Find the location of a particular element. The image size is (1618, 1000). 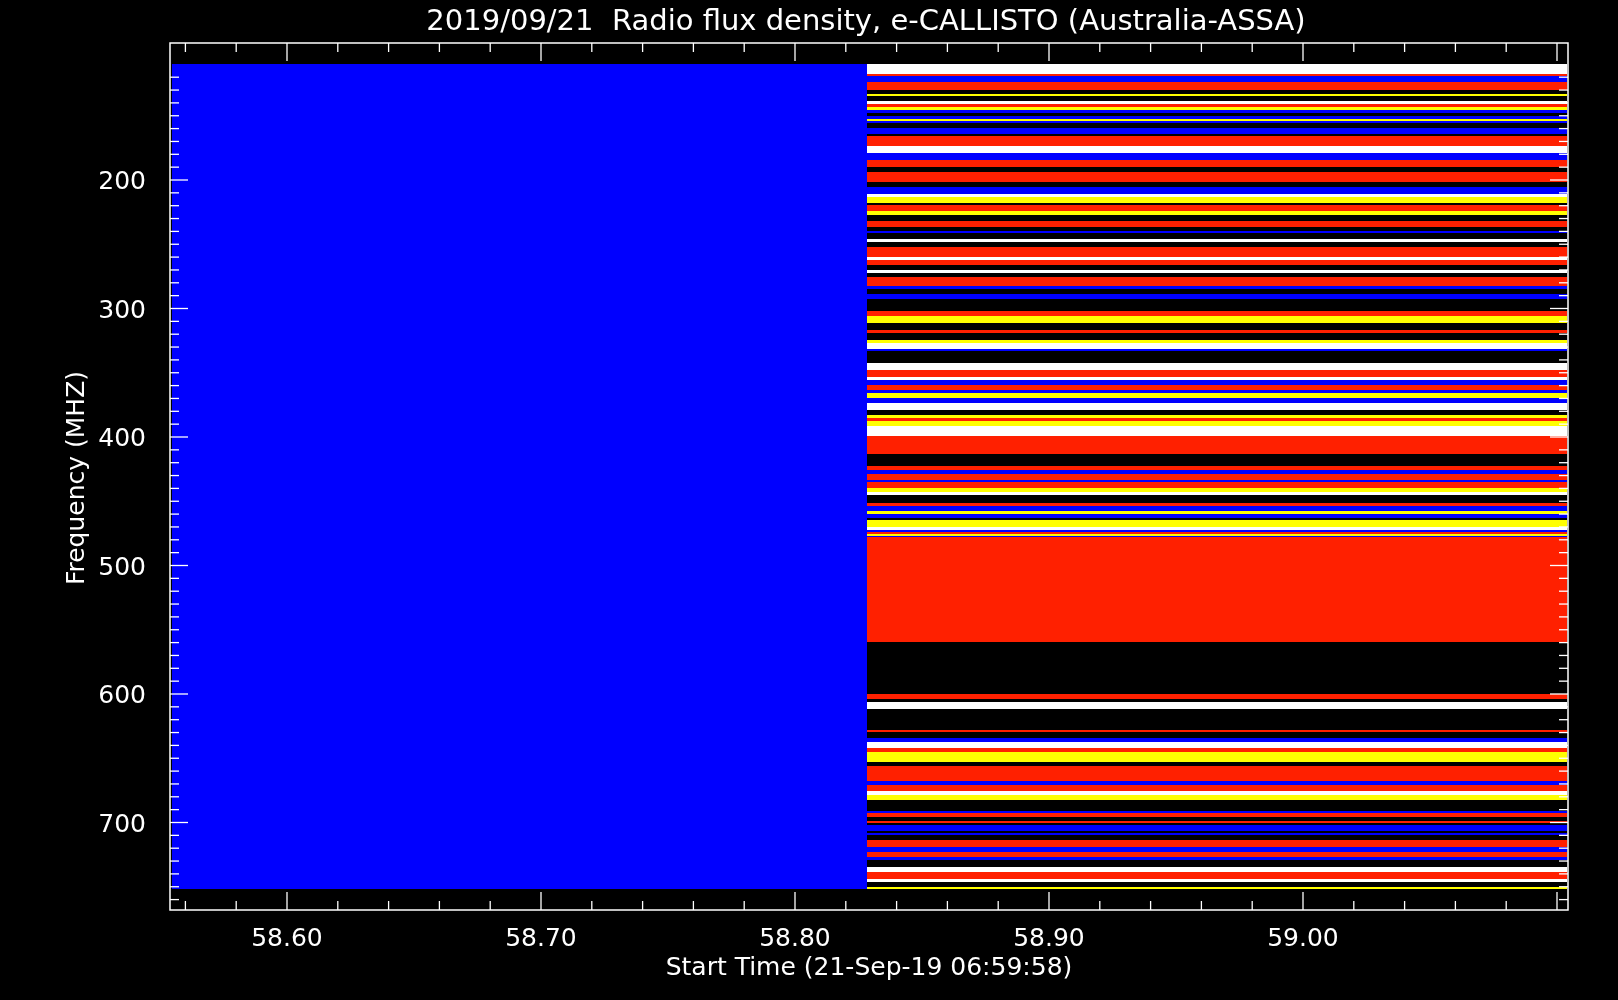

y-tick-label: 300 is located at coordinates (122, 309).